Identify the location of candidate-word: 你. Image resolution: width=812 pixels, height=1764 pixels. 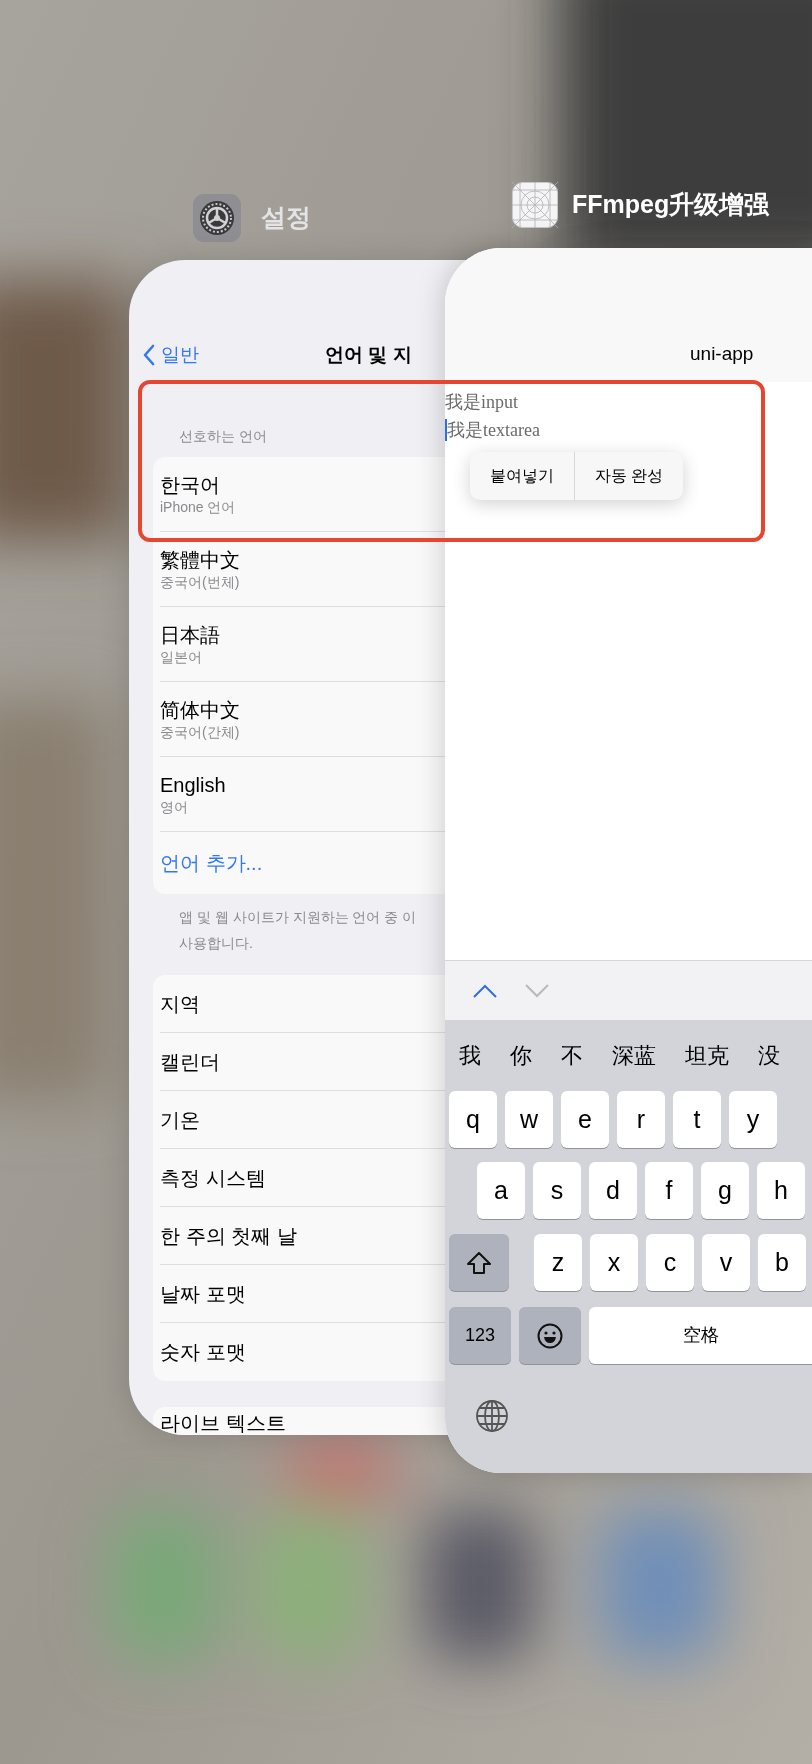
(521, 1055).